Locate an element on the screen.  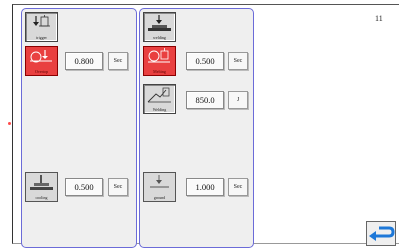
overtop-unit: Sec is located at coordinates (118, 61).